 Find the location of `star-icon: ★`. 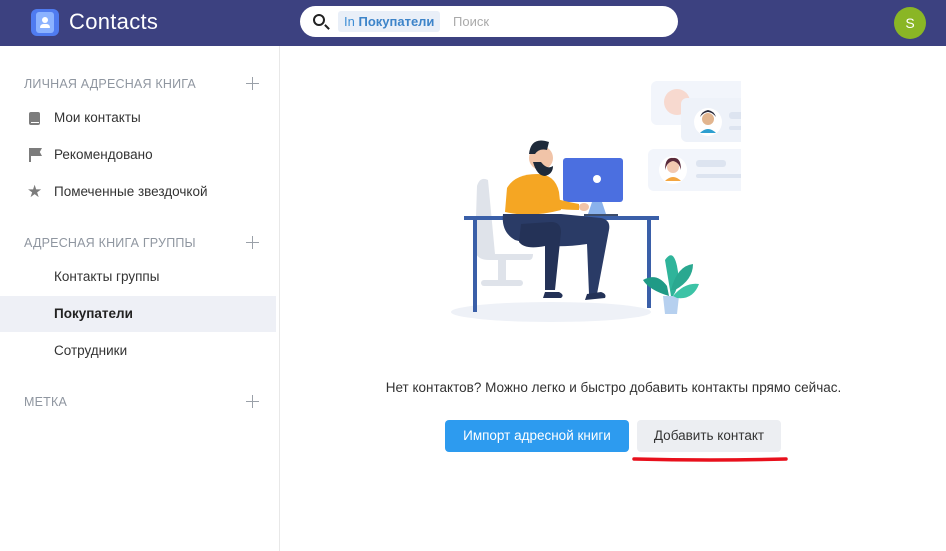

star-icon: ★ is located at coordinates (35, 191).